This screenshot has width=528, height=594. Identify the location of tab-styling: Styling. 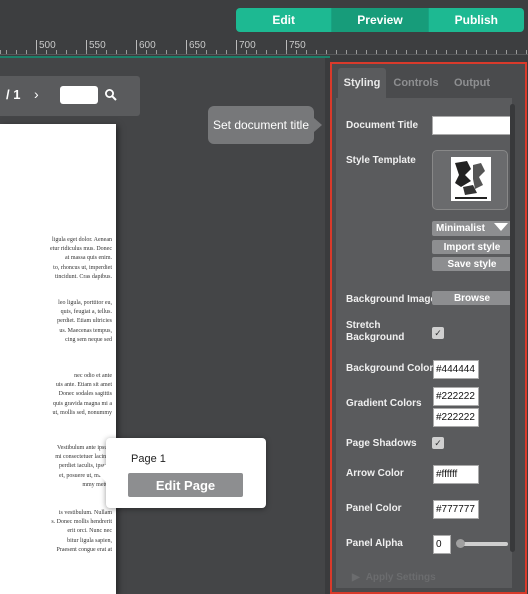
(362, 83).